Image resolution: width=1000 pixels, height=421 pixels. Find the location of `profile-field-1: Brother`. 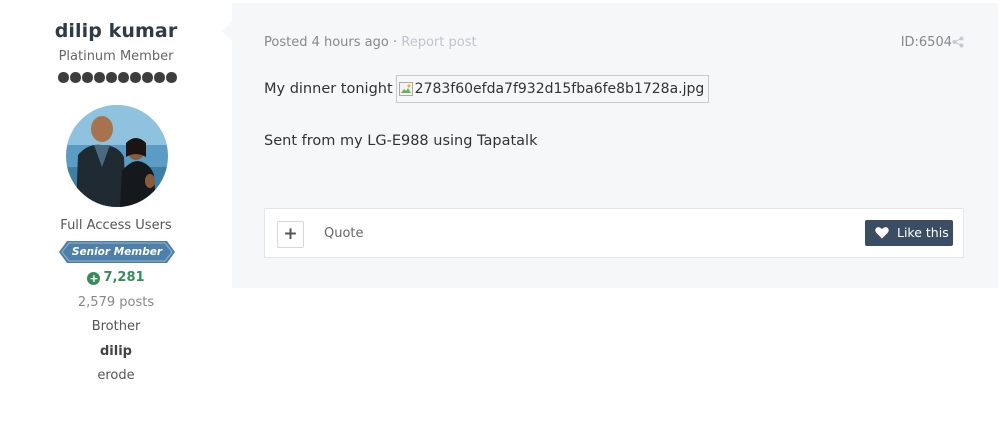

profile-field-1: Brother is located at coordinates (116, 326).